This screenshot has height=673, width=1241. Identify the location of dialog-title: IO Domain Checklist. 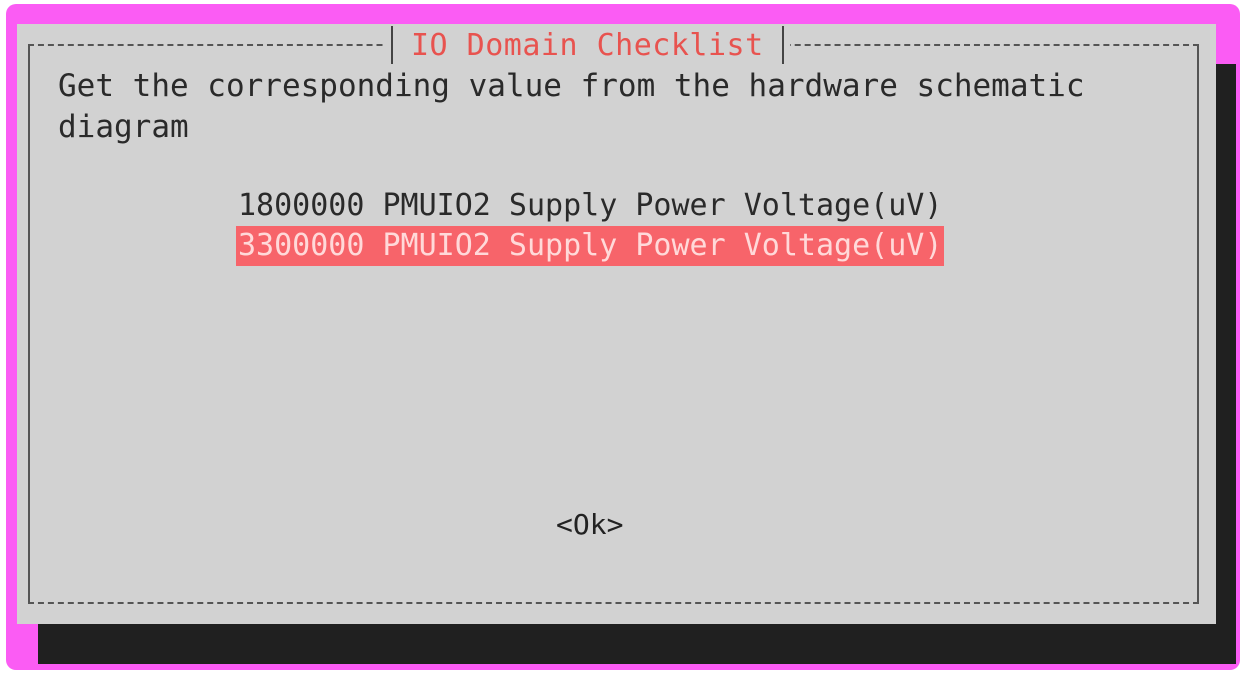
(587, 45).